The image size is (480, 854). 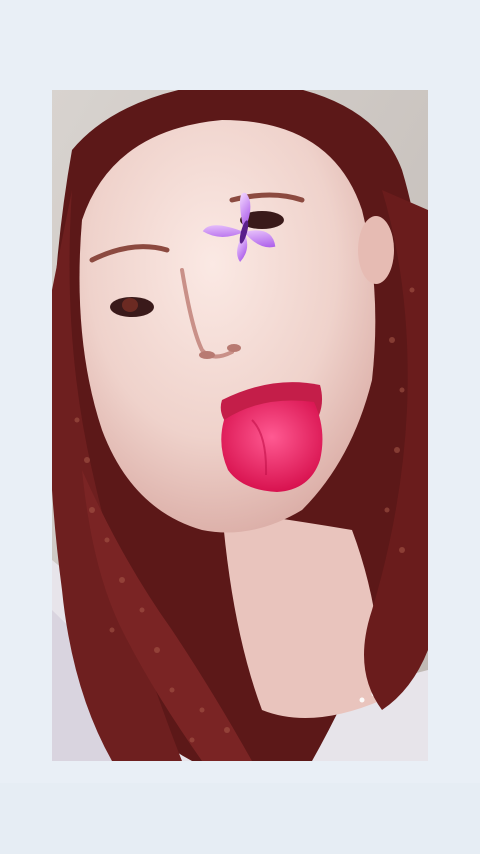 What do you see at coordinates (376, 250) in the screenshot?
I see `ear` at bounding box center [376, 250].